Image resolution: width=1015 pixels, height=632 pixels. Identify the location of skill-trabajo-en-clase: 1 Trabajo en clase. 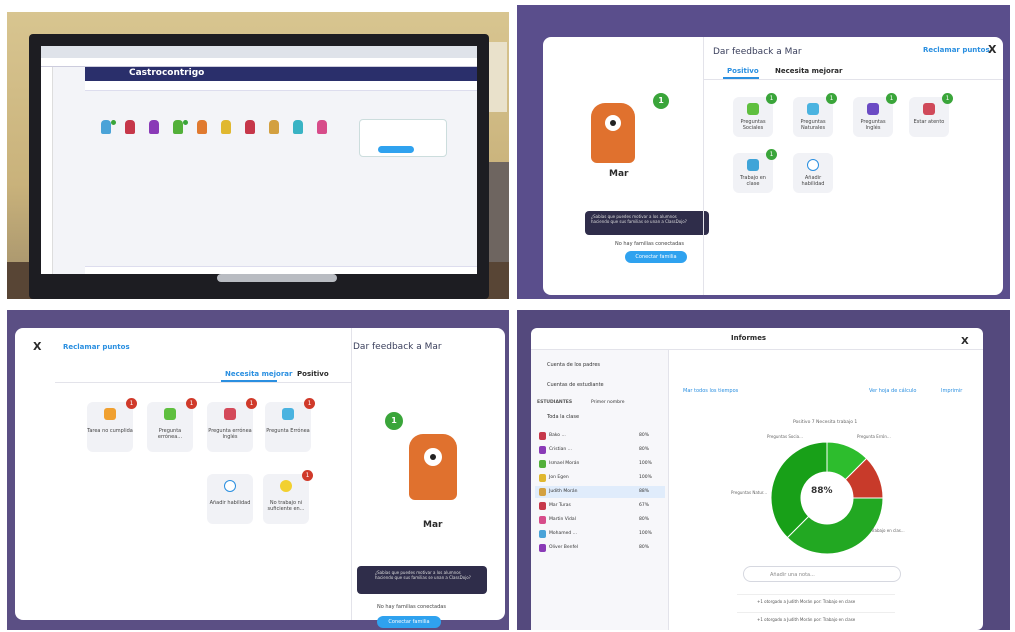
(755, 171).